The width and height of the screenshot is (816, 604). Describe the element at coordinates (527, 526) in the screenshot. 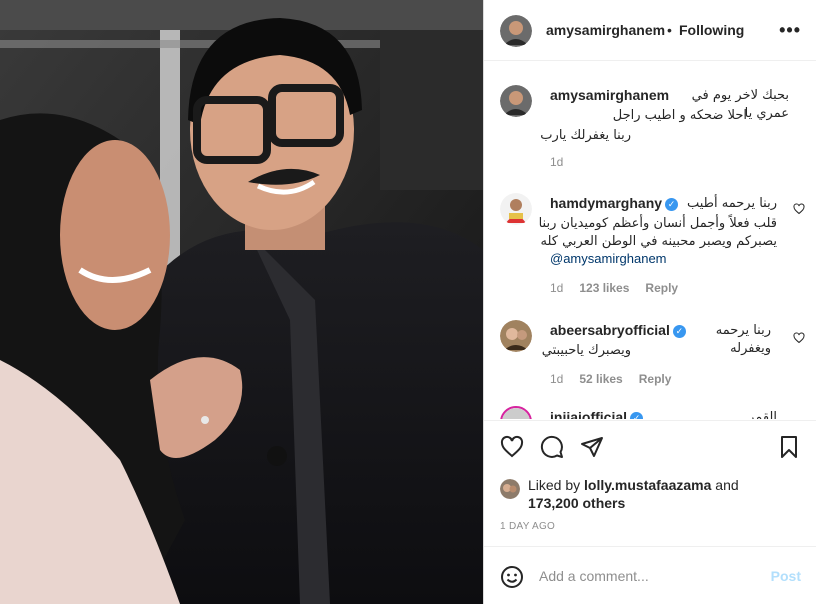

I see `post-timestamp: 1 DAY AGO` at that location.